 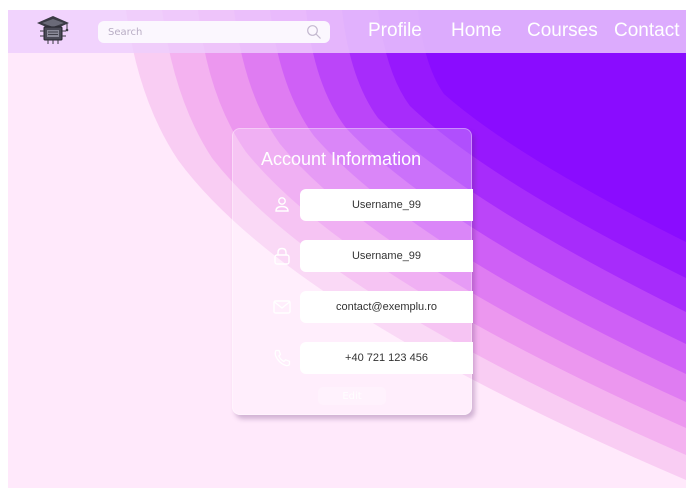 What do you see at coordinates (352, 396) in the screenshot?
I see `edit-button: Edit` at bounding box center [352, 396].